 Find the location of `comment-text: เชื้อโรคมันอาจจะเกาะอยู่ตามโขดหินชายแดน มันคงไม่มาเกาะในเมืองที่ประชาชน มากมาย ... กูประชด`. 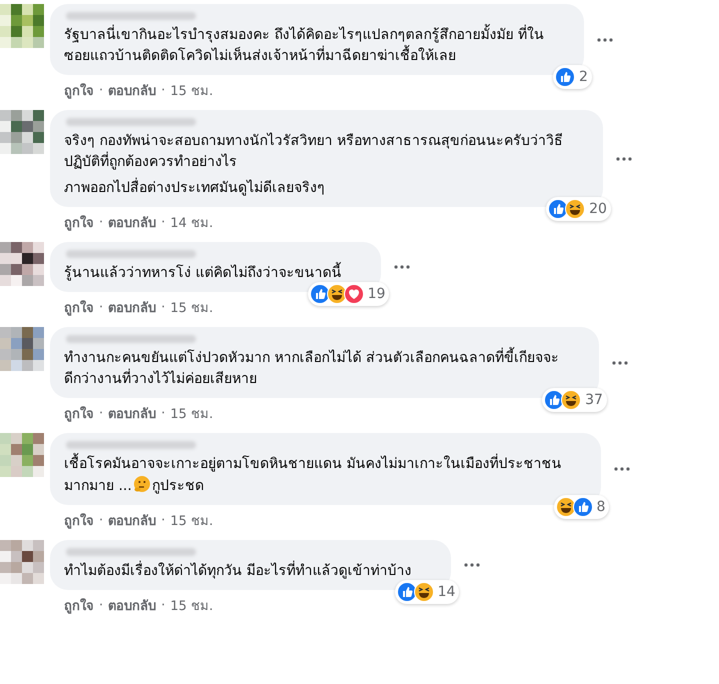

comment-text: เชื้อโรคมันอาจจะเกาะอยู่ตามโขดหินชายแดน มันคงไม่มาเกาะในเมืองที่ประชาชน มากมาย ... กูประชด is located at coordinates (313, 475).